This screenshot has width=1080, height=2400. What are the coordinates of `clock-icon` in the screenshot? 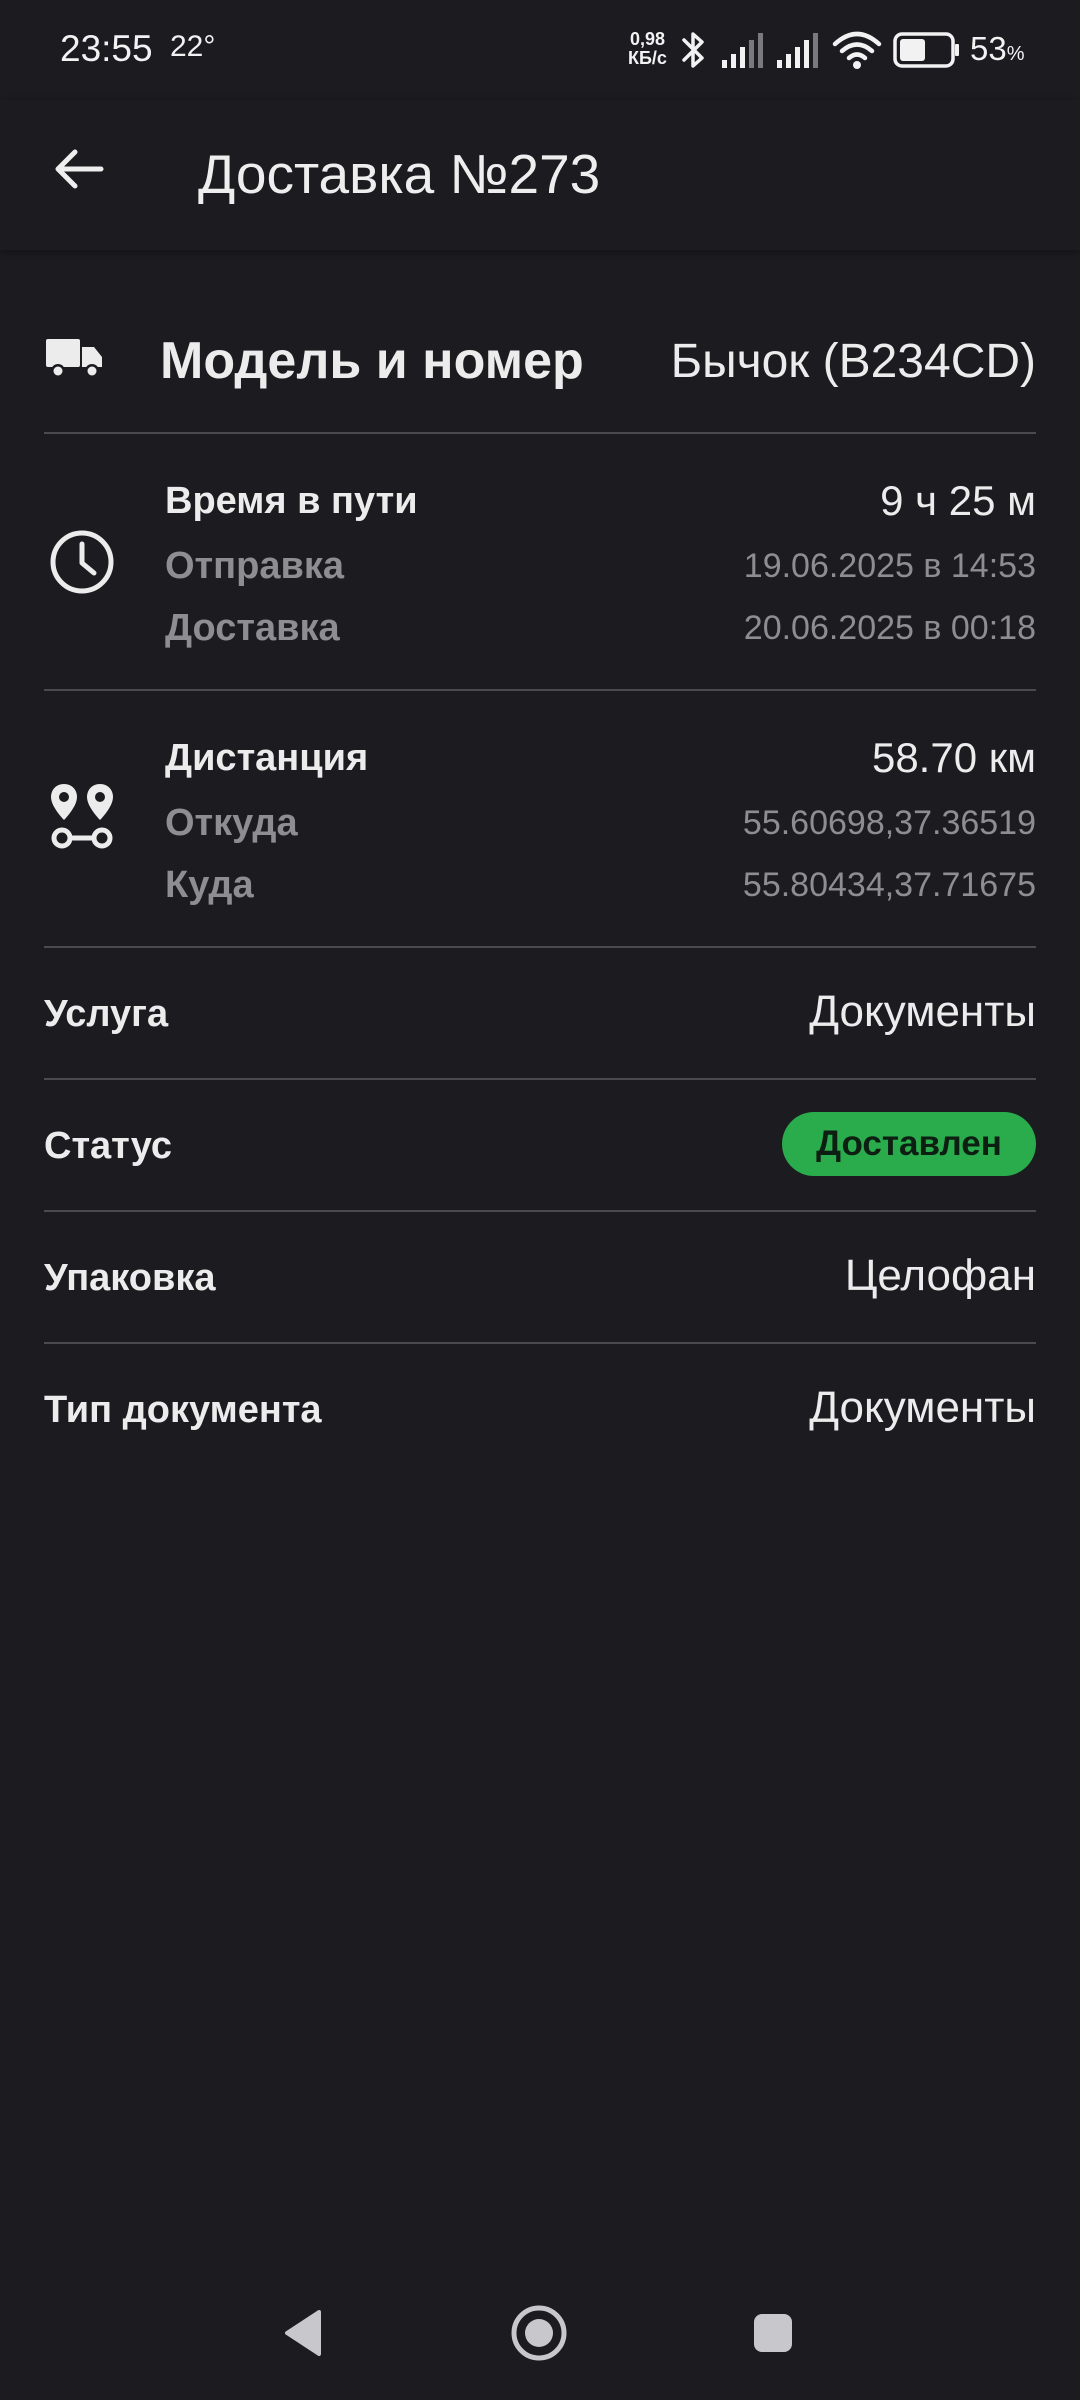 It's located at (82, 564).